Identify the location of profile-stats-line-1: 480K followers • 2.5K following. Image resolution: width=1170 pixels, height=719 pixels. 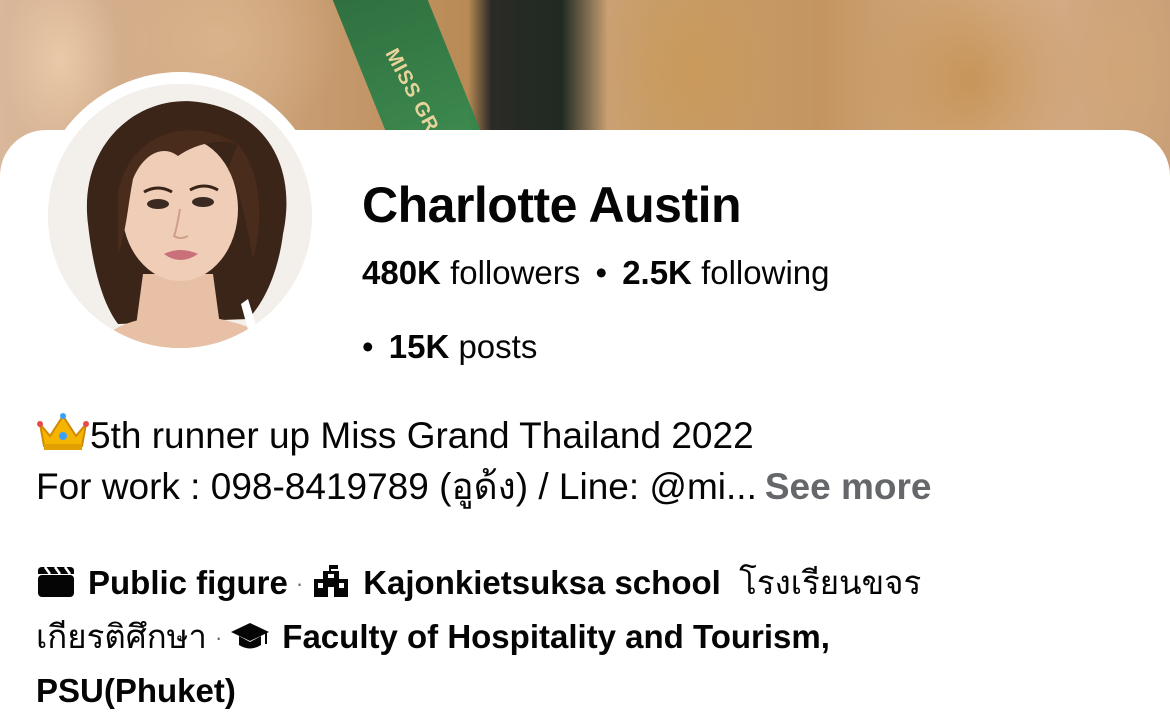
(596, 273).